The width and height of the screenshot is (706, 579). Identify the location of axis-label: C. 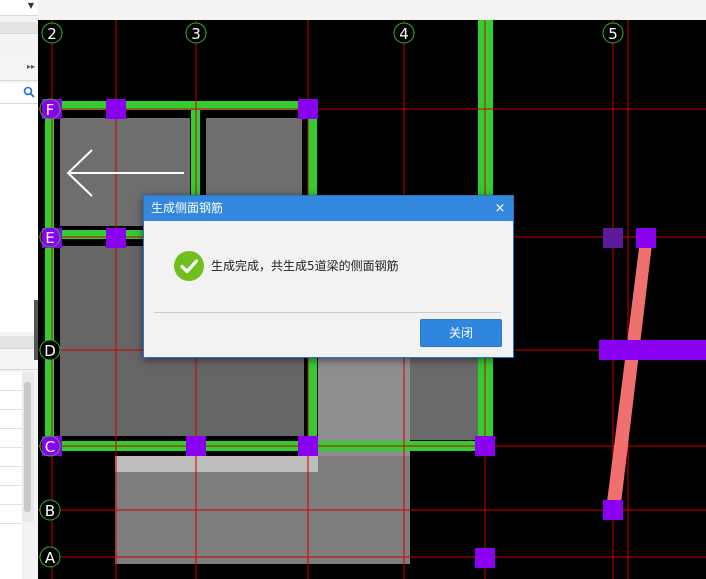
(50, 447).